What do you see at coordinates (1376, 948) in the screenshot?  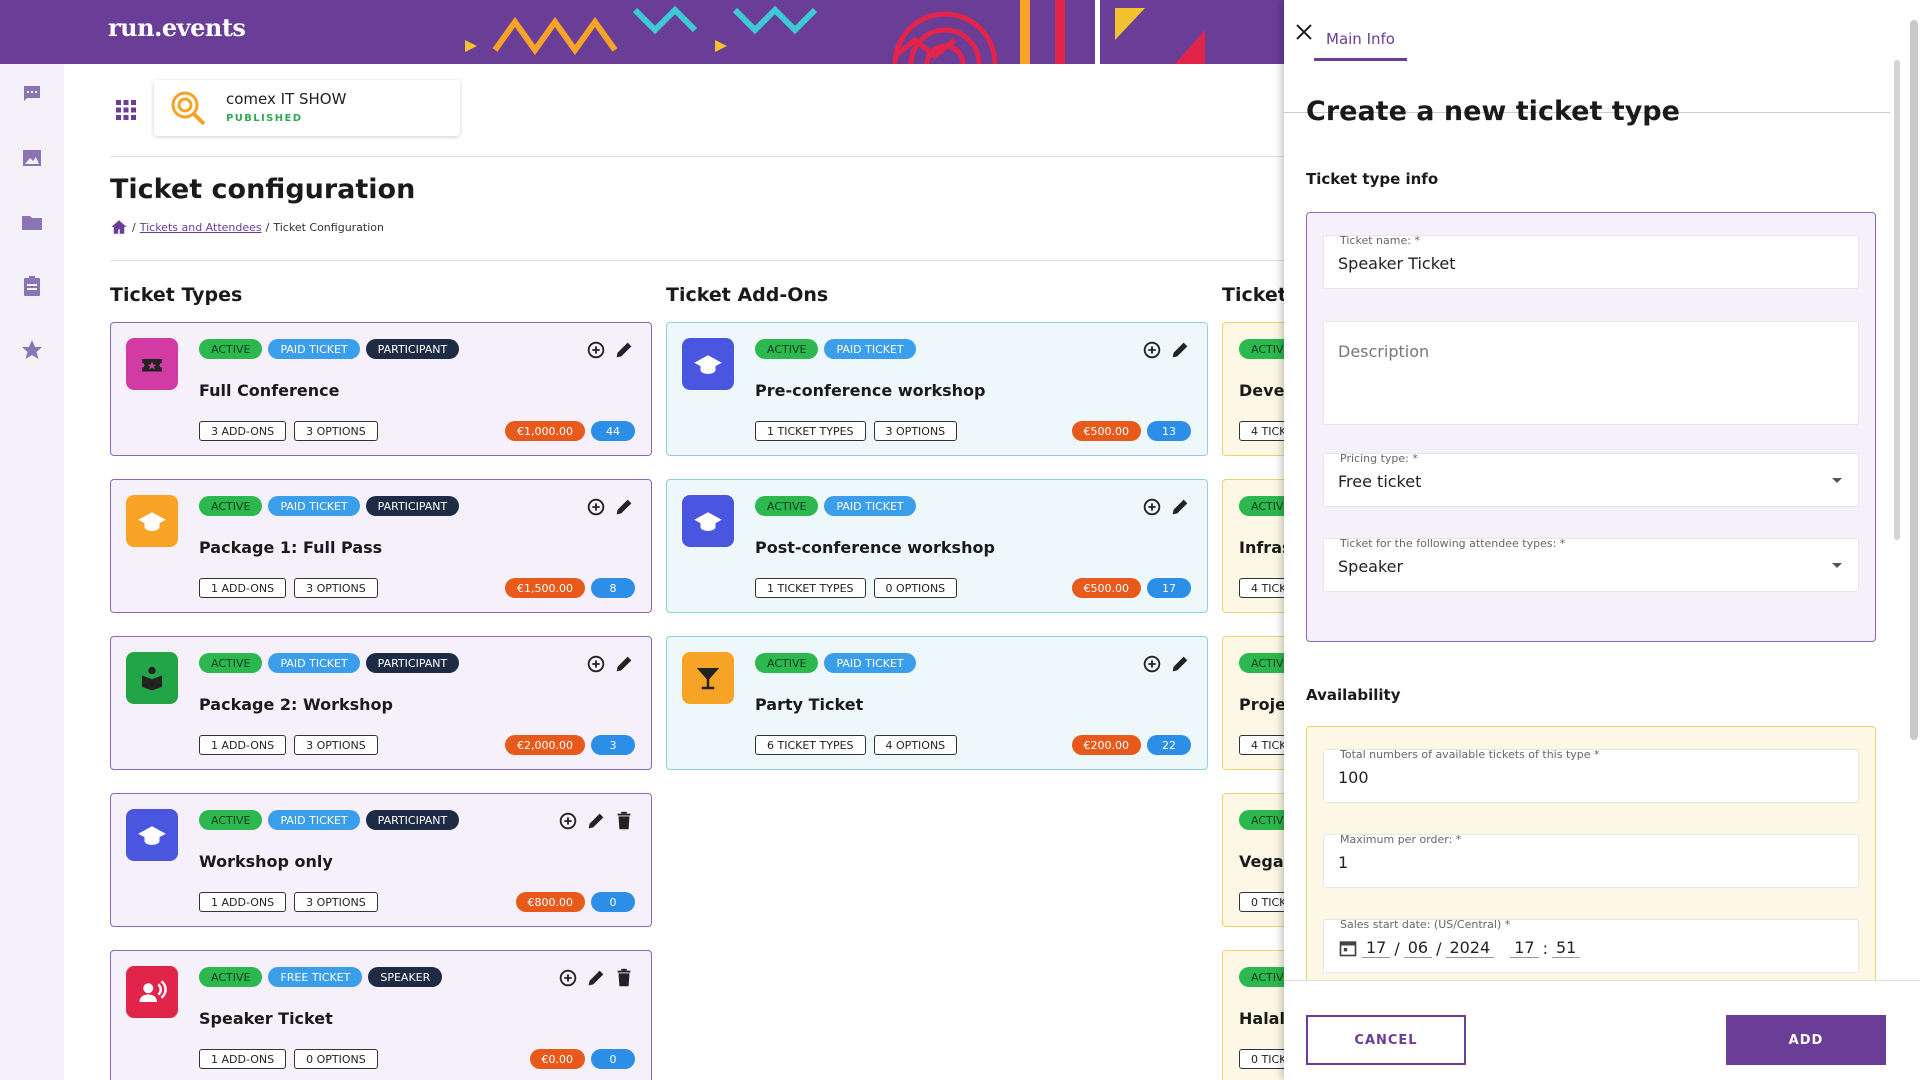 I see `date-day: 17` at bounding box center [1376, 948].